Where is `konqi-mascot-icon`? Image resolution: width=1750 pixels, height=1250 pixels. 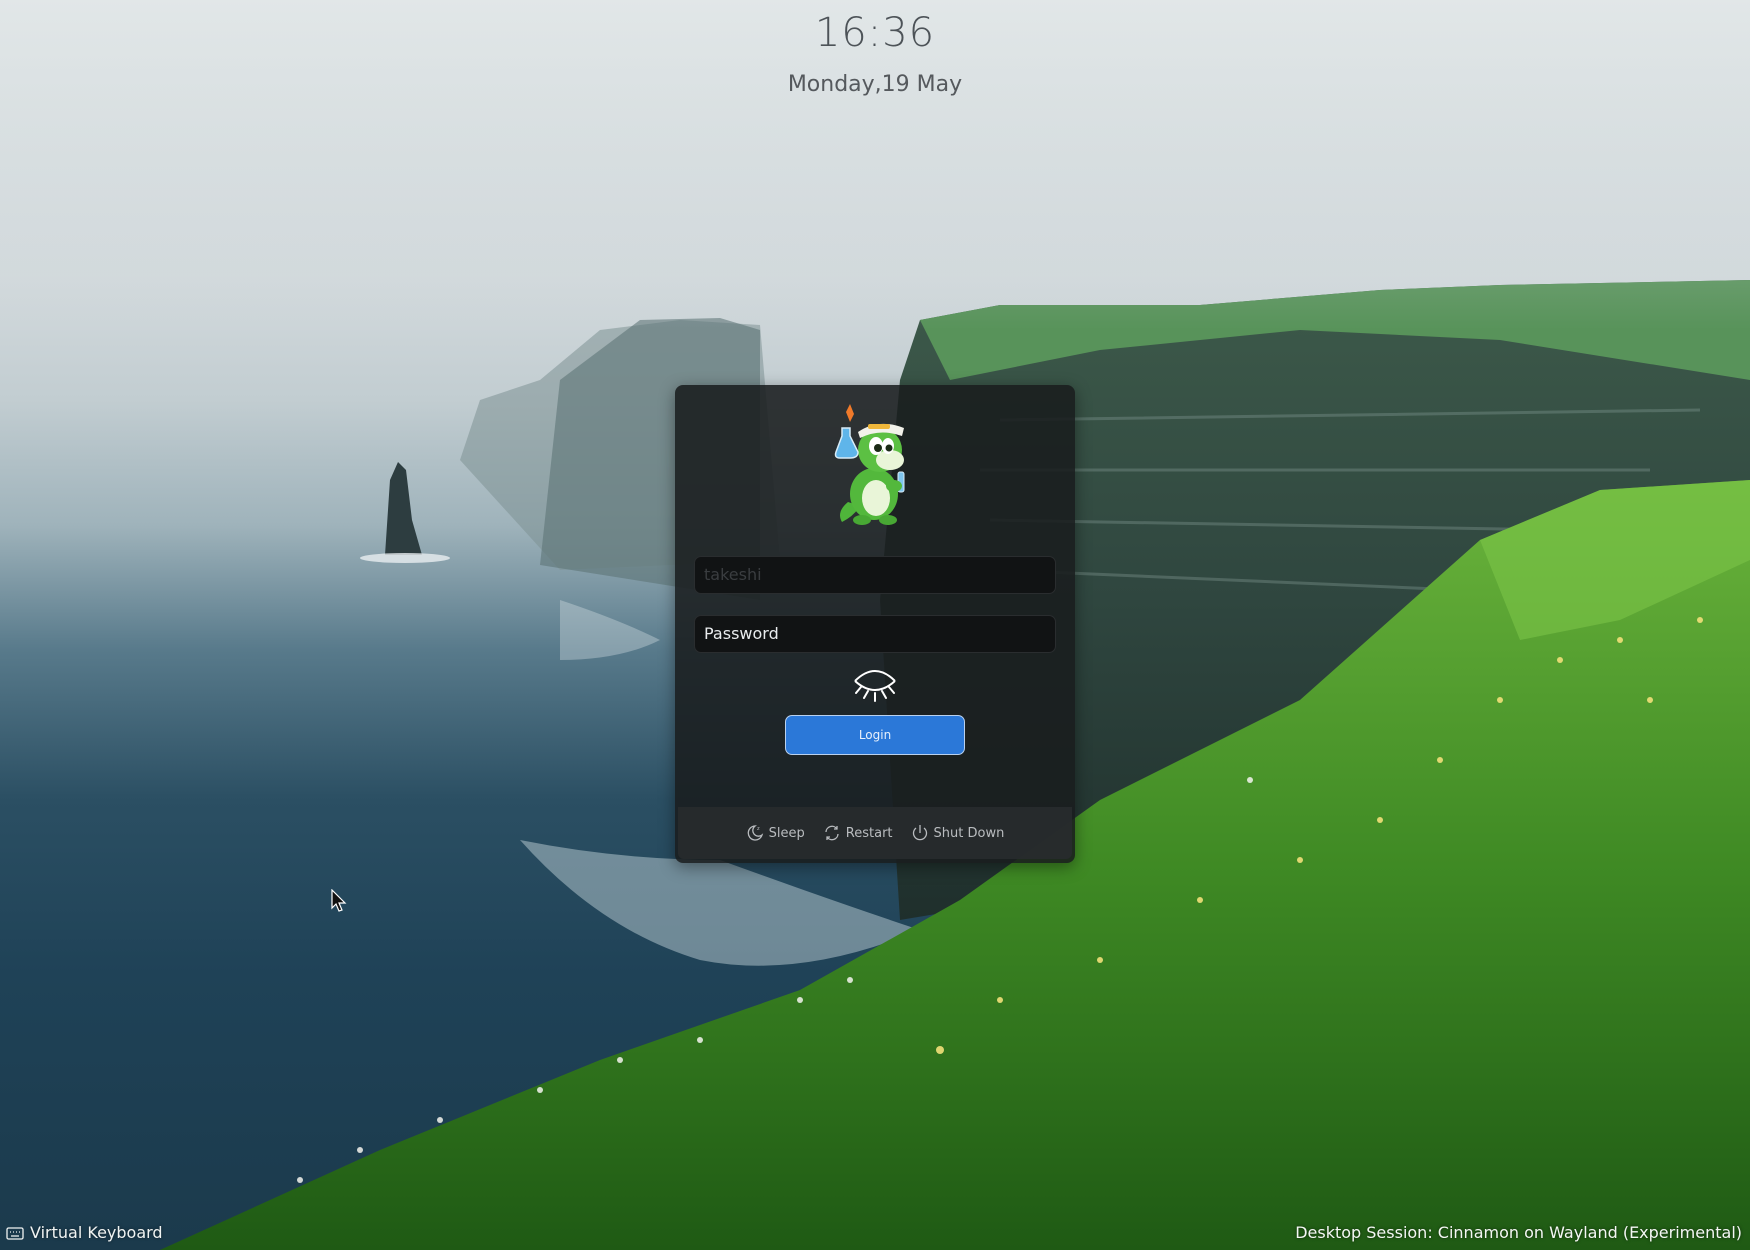 konqi-mascot-icon is located at coordinates (869, 464).